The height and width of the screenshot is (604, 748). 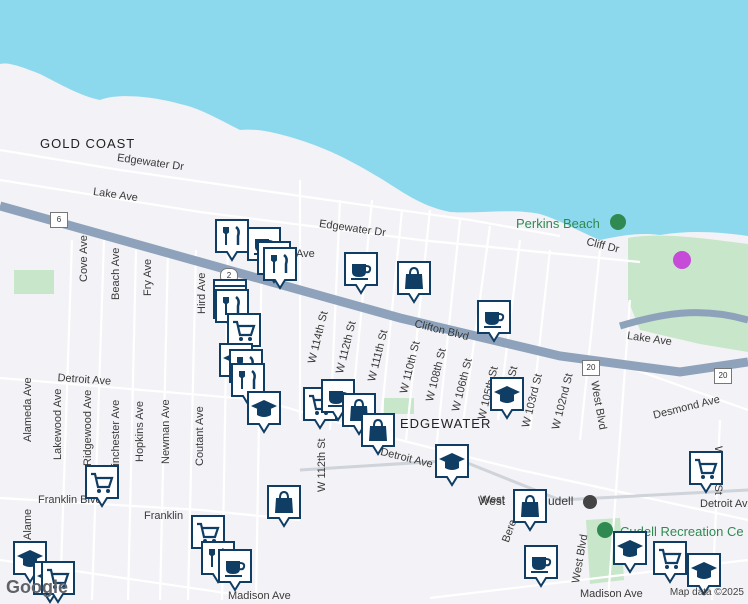 I want to click on gold-coast-label: GOLD COAST, so click(x=88, y=143).